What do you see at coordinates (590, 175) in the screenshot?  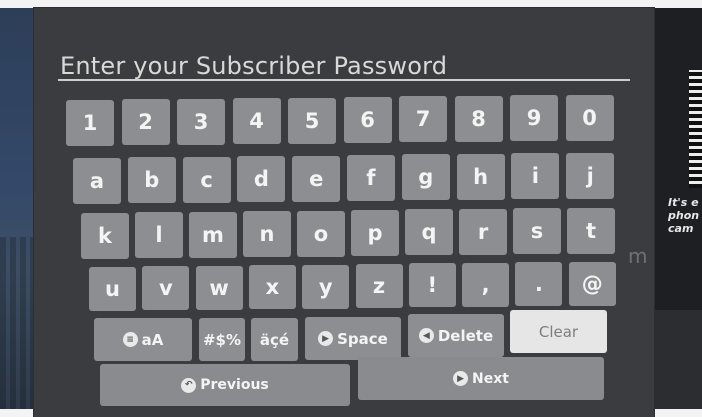 I see `key-1-9: j` at bounding box center [590, 175].